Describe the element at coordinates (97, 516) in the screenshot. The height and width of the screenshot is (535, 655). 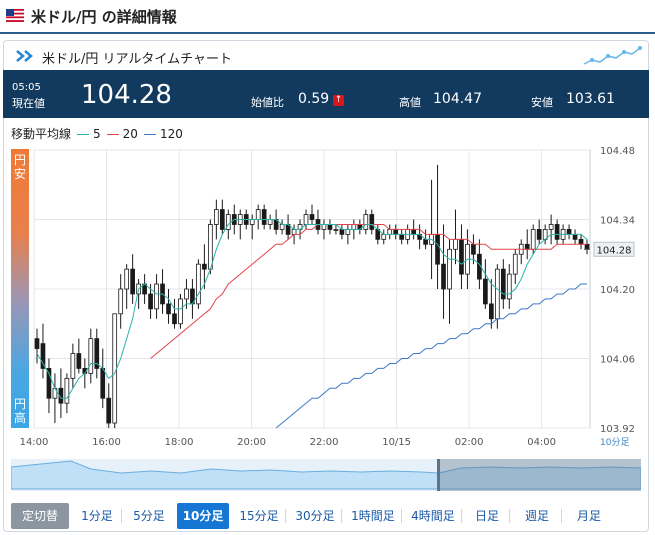
I see `tab-1min: 1分足` at that location.